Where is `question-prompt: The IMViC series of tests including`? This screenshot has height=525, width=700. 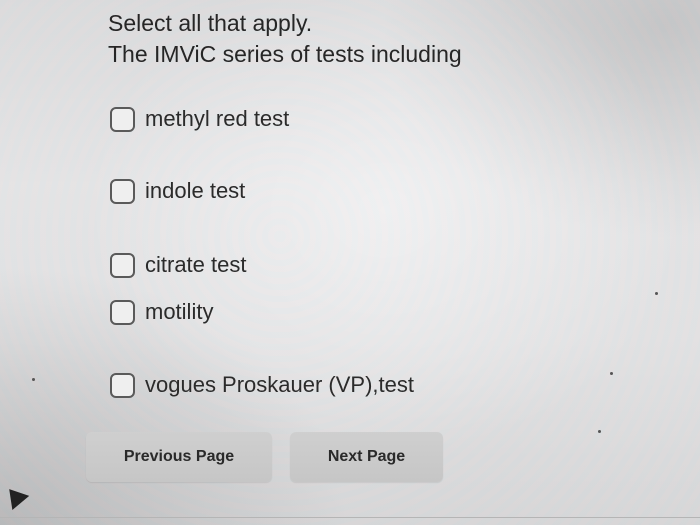
question-prompt: The IMViC series of tests including is located at coordinates (285, 54).